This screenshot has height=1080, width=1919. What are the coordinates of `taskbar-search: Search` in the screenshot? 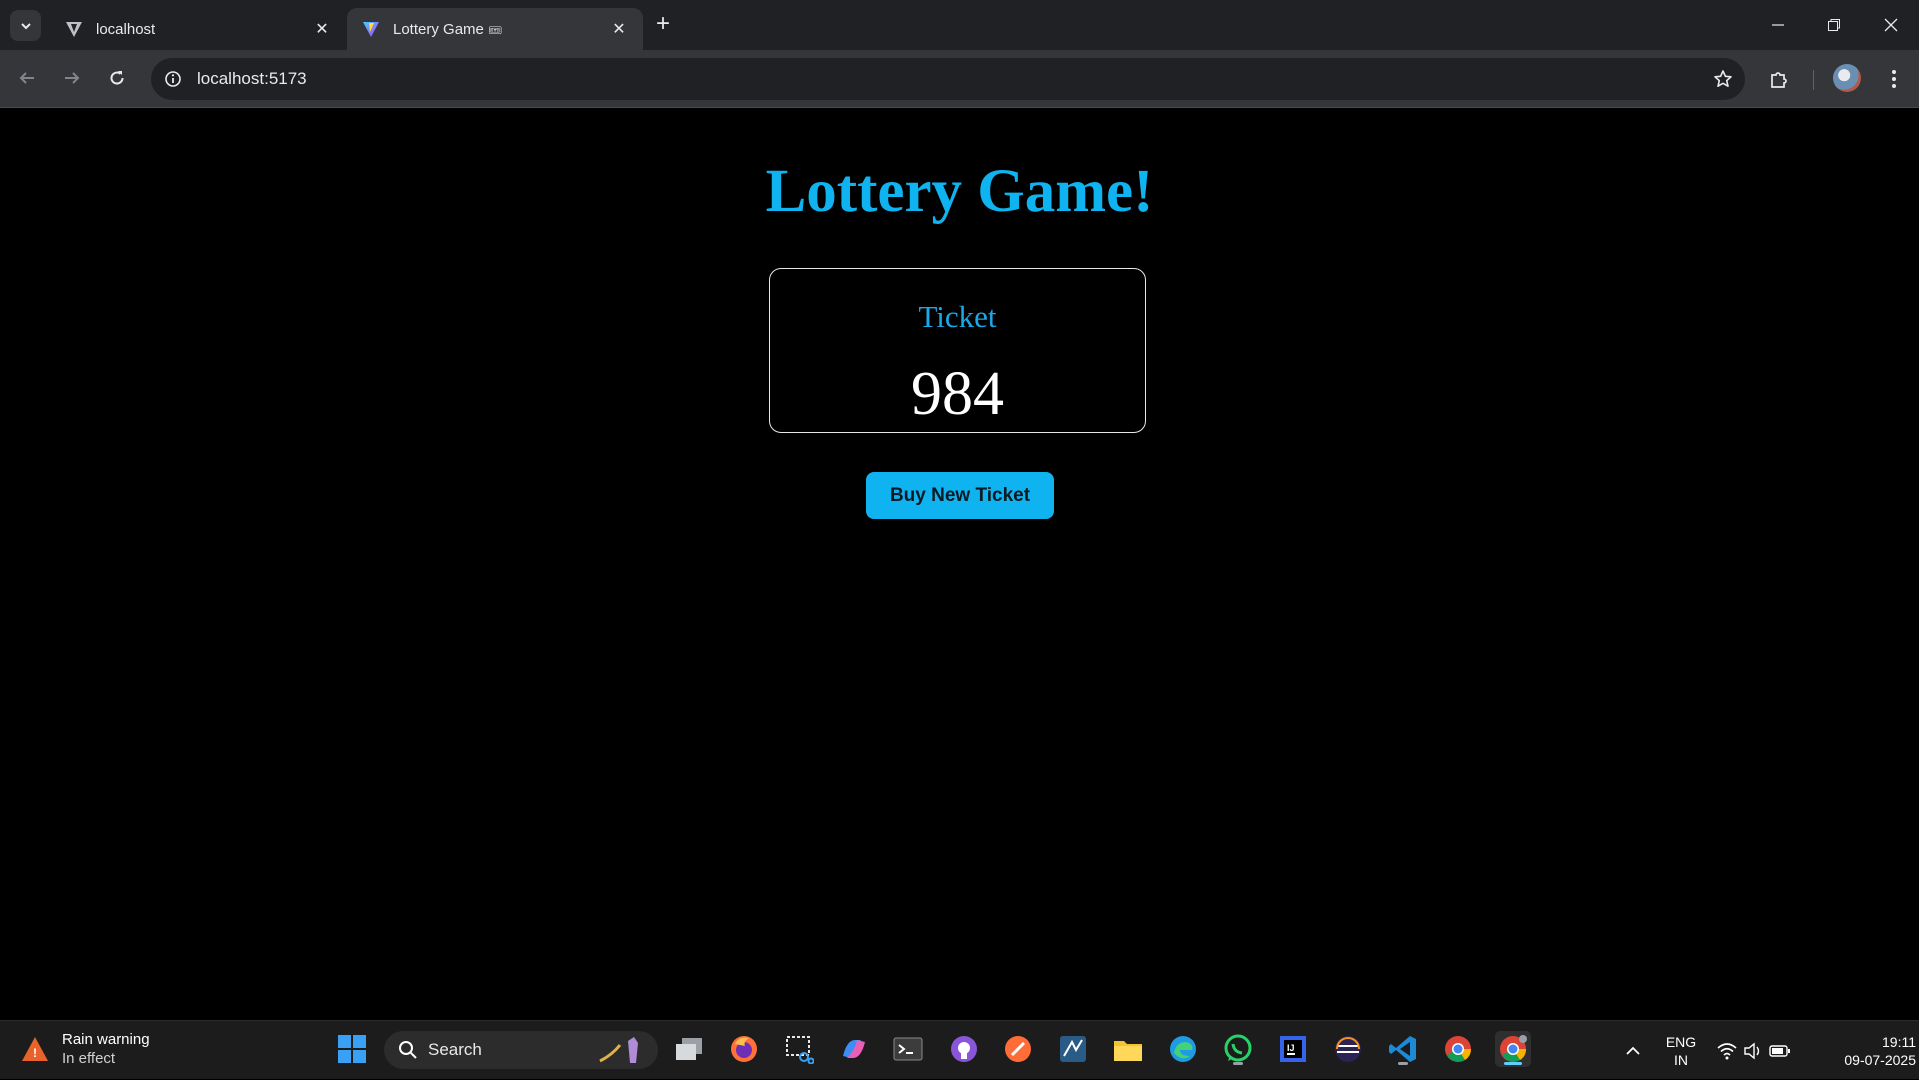 It's located at (521, 1050).